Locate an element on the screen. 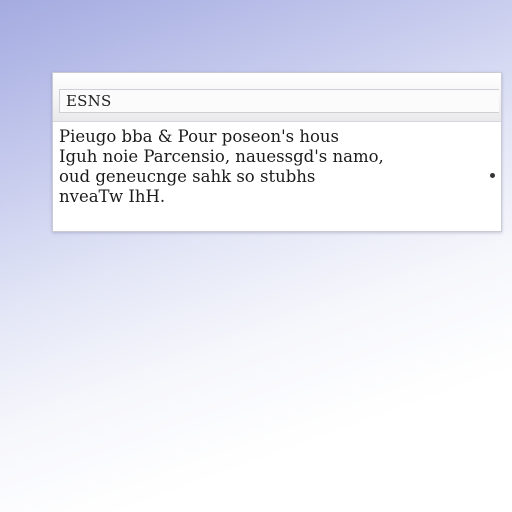  dialog-title: ESNS is located at coordinates (89, 101).